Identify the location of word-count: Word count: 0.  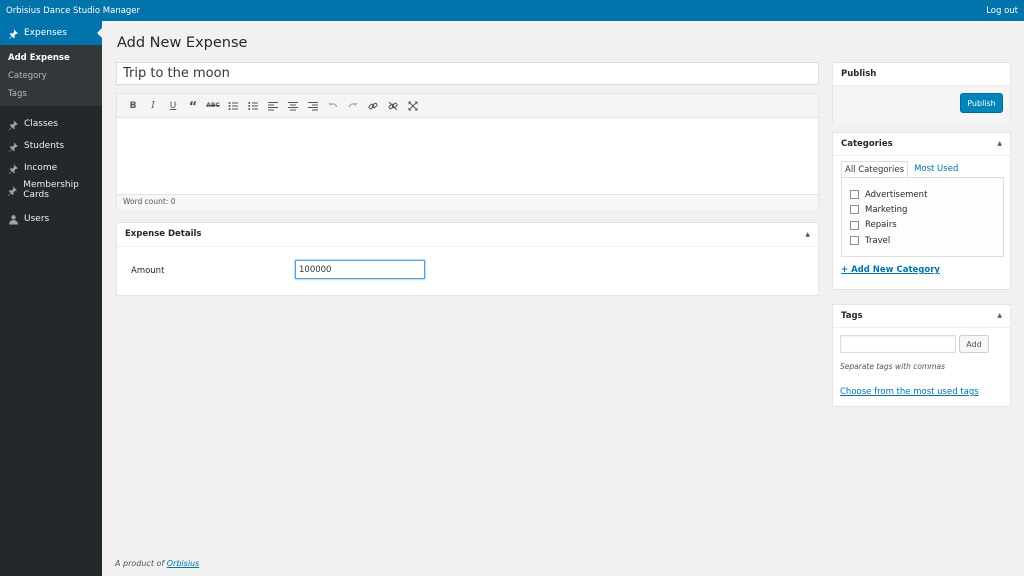
(467, 201).